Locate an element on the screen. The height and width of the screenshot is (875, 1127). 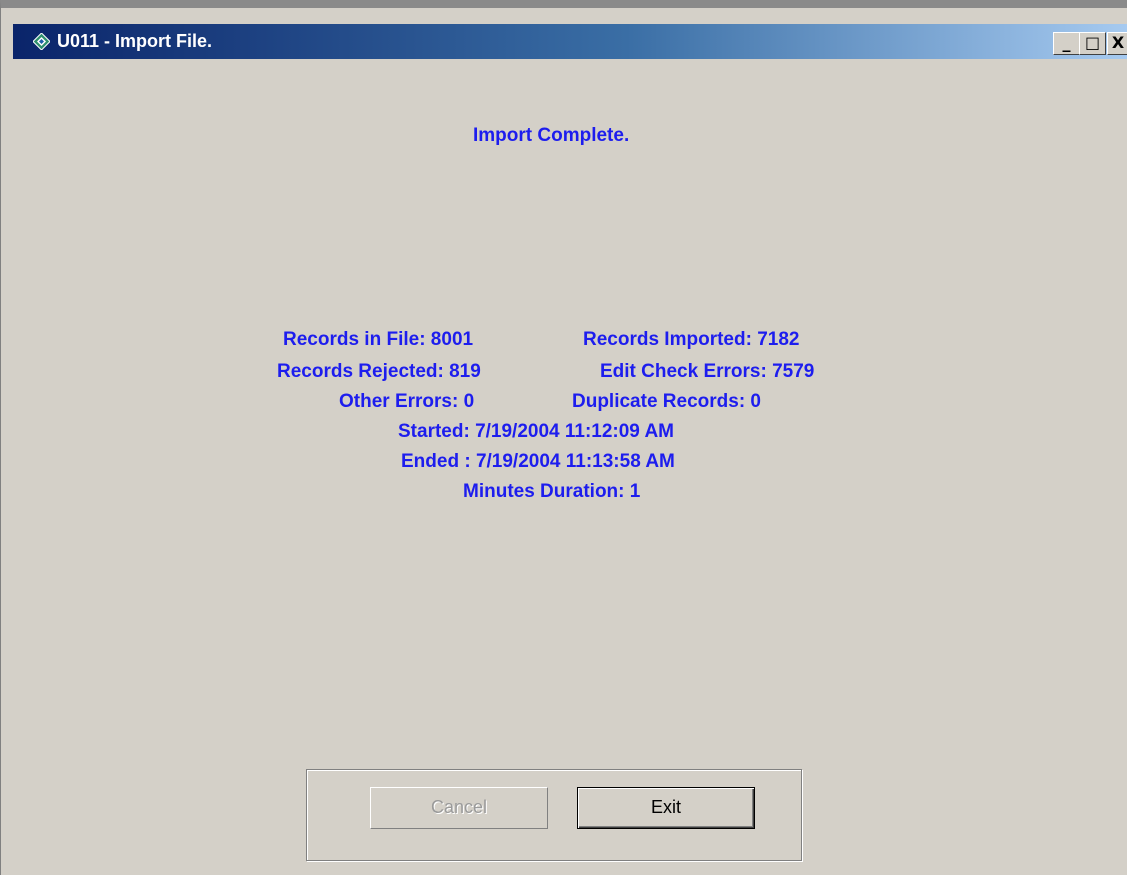
import-status-heading: Import Complete. is located at coordinates (551, 135).